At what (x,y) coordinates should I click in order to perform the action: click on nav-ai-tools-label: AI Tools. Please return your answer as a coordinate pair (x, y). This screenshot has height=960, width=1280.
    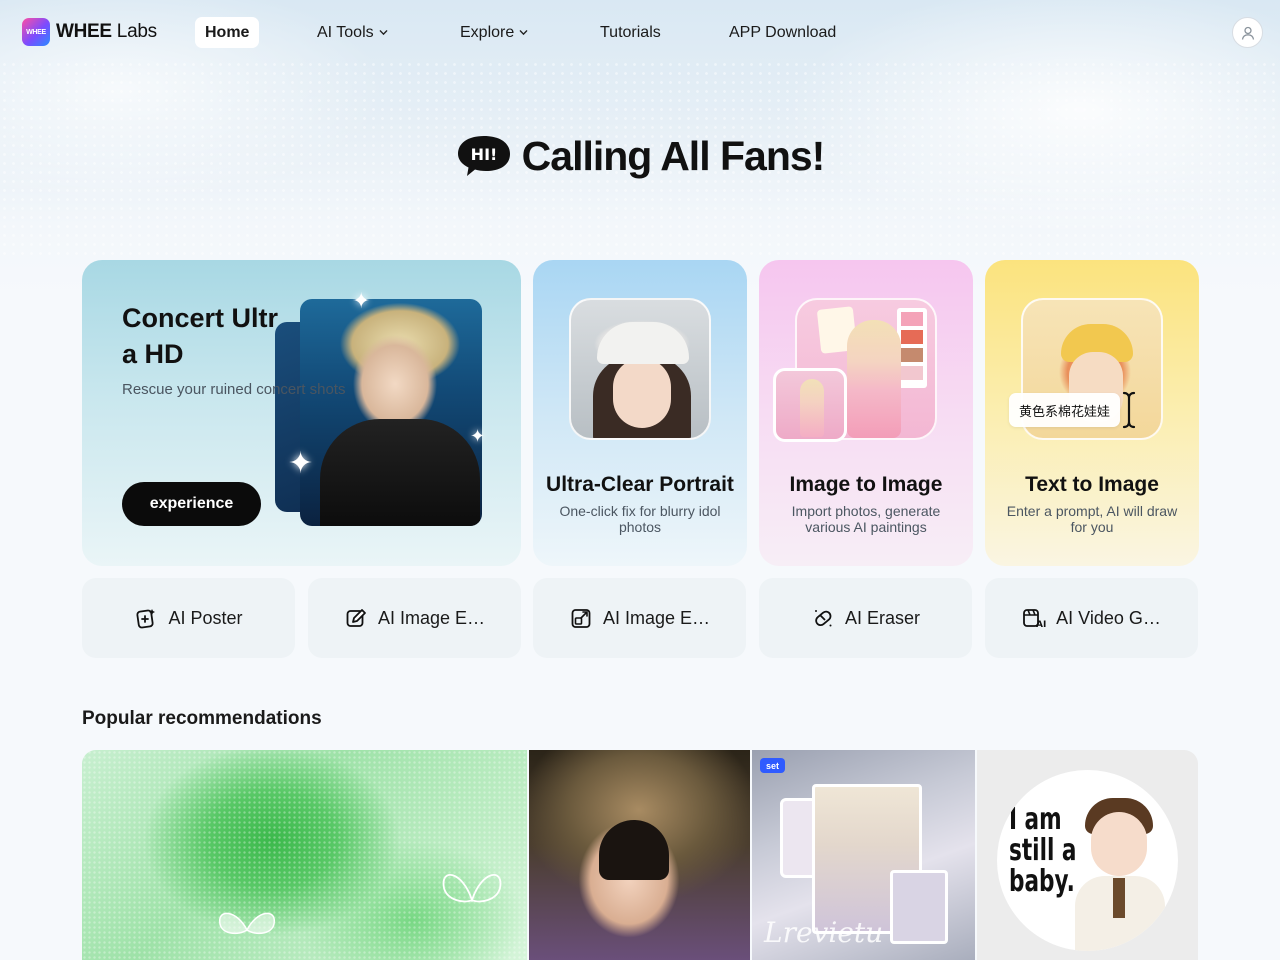
    Looking at the image, I should click on (345, 32).